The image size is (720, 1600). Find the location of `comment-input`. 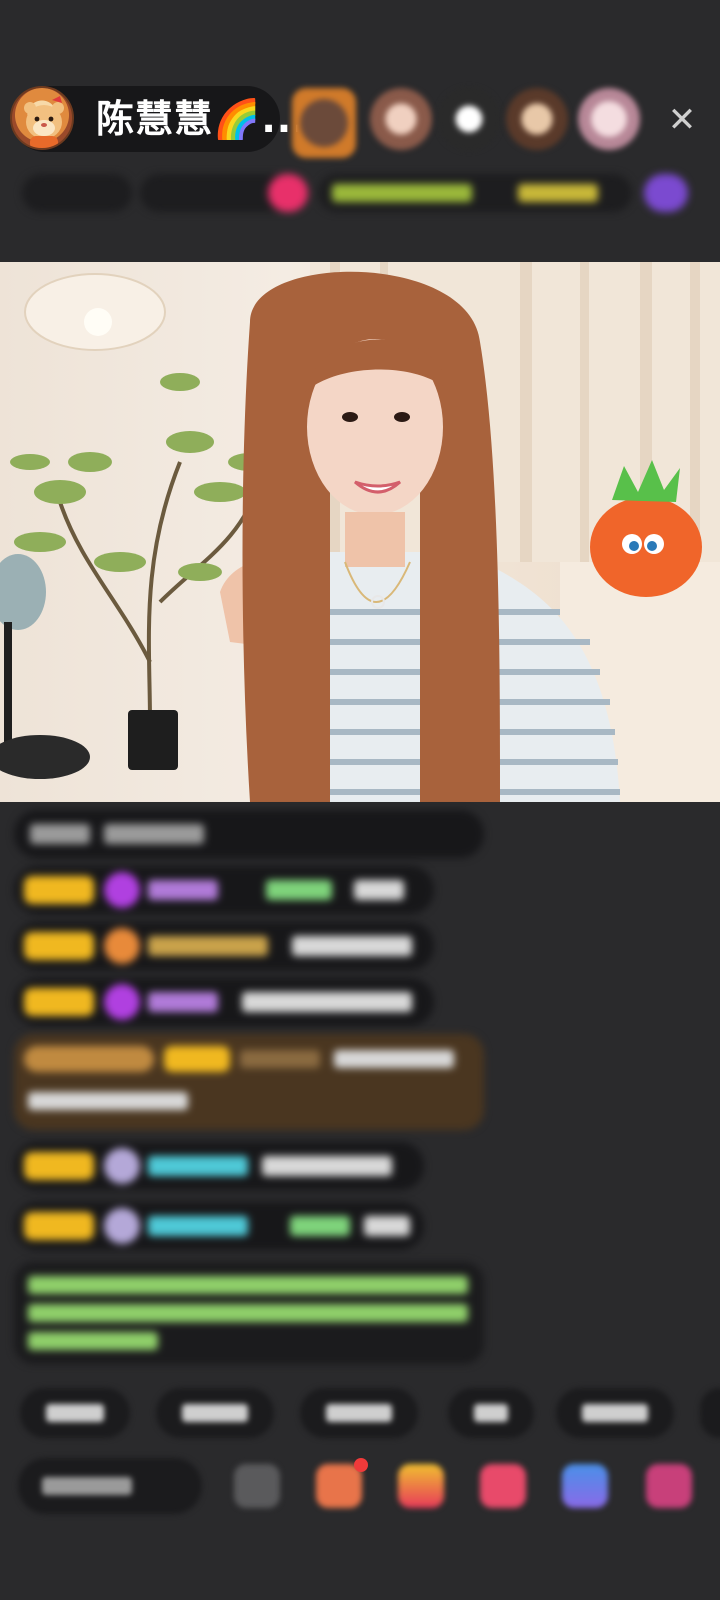

comment-input is located at coordinates (110, 1486).